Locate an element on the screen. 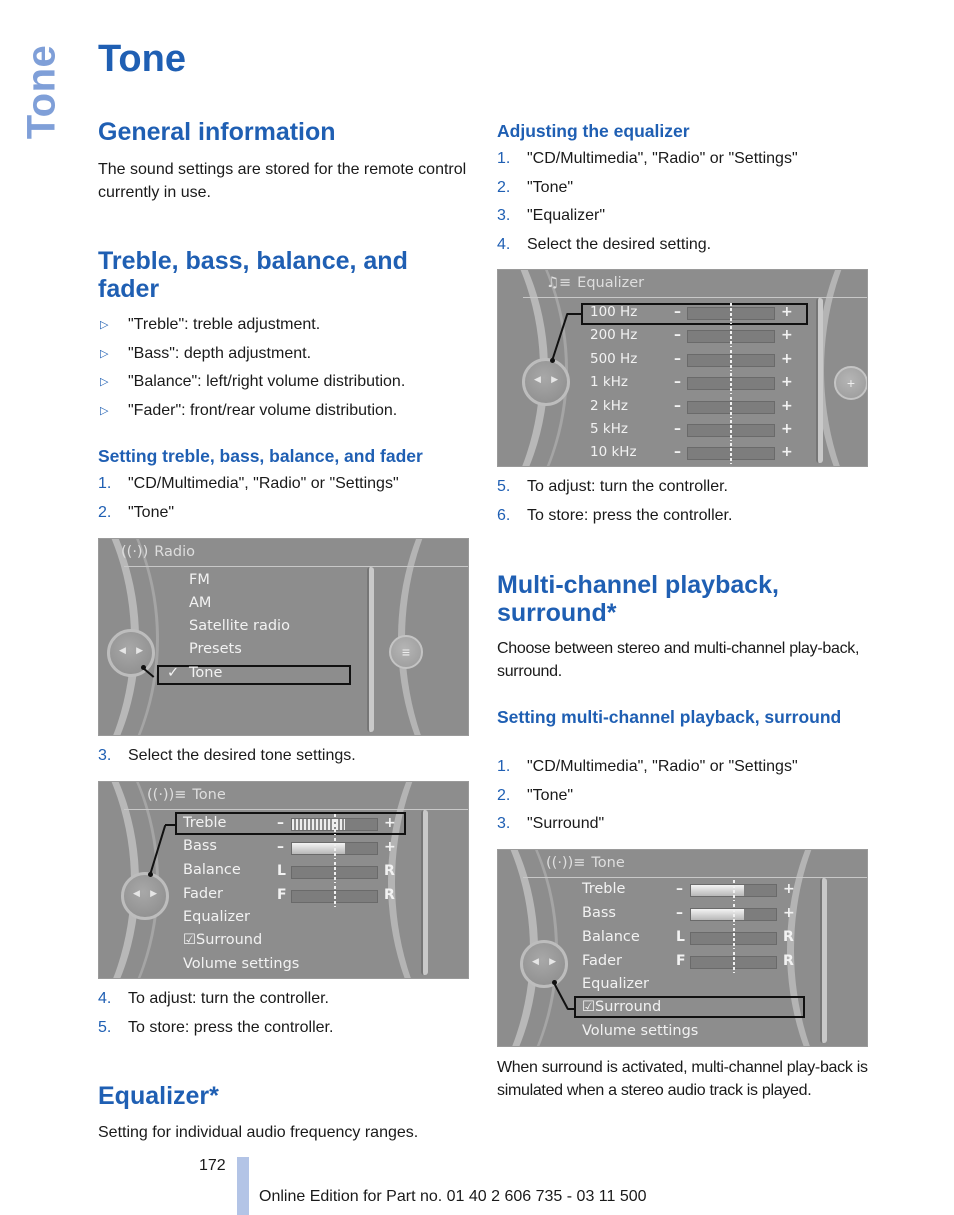  side-tab-label: Tone is located at coordinates (41, 92).